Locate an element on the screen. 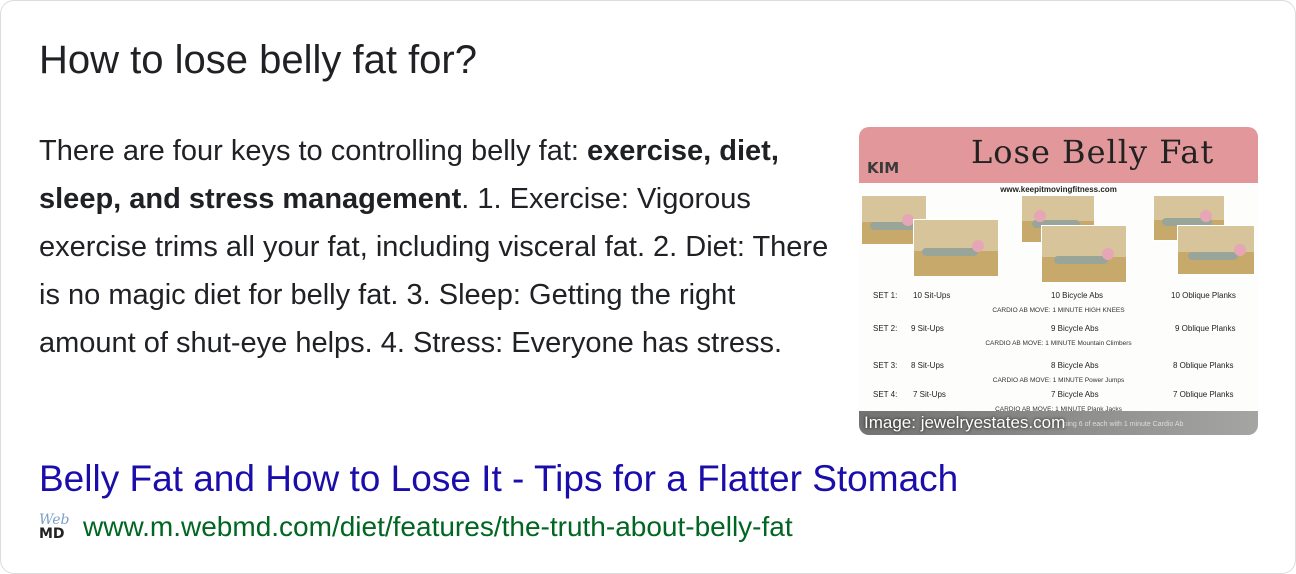 This screenshot has height=574, width=1296. question-heading: How to lose belly fat for? is located at coordinates (258, 60).